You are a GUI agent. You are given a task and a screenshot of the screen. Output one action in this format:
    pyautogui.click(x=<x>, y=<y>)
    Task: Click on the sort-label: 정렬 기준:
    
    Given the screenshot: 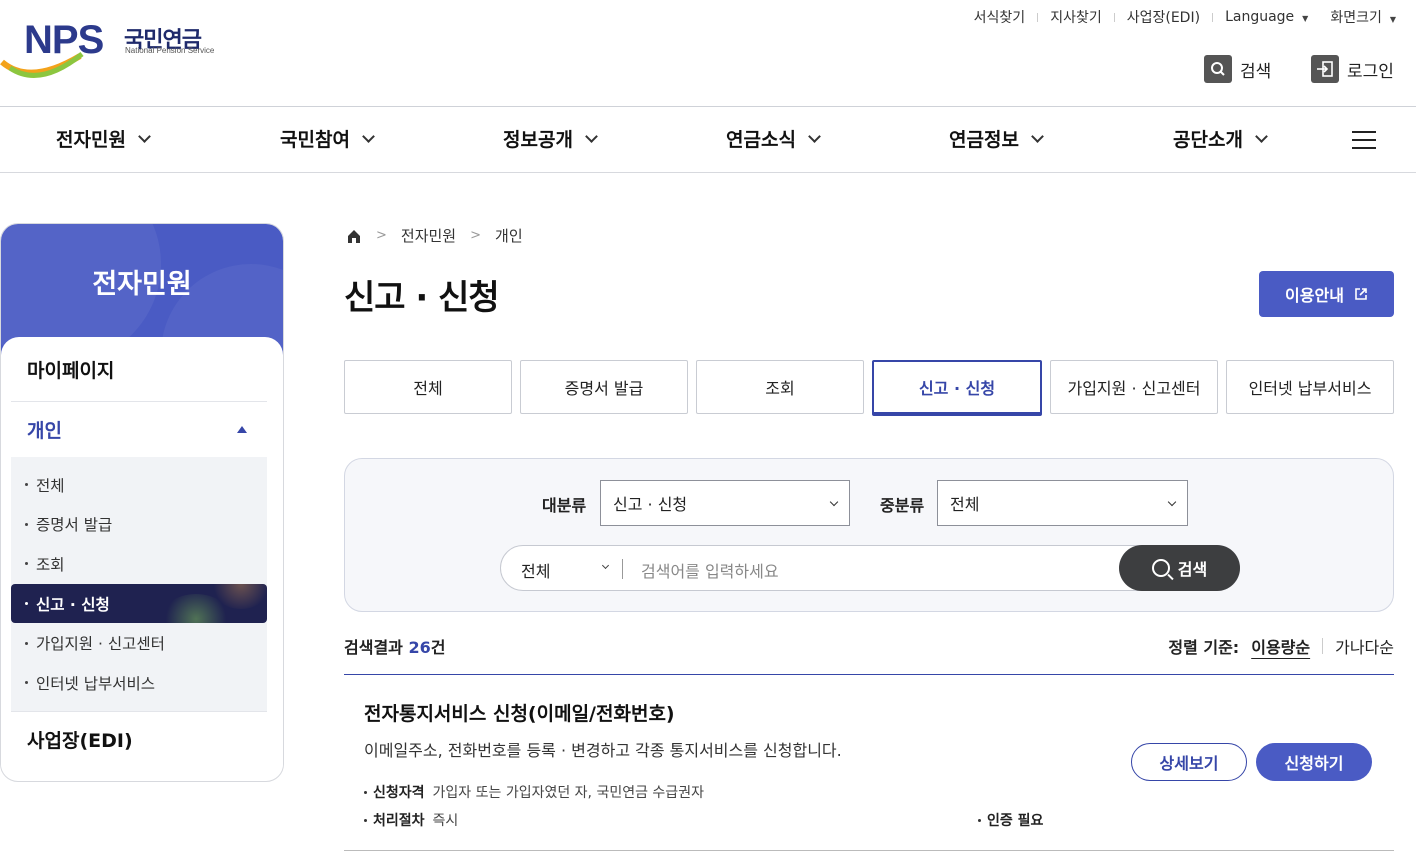 What is the action you would take?
    pyautogui.click(x=1204, y=647)
    